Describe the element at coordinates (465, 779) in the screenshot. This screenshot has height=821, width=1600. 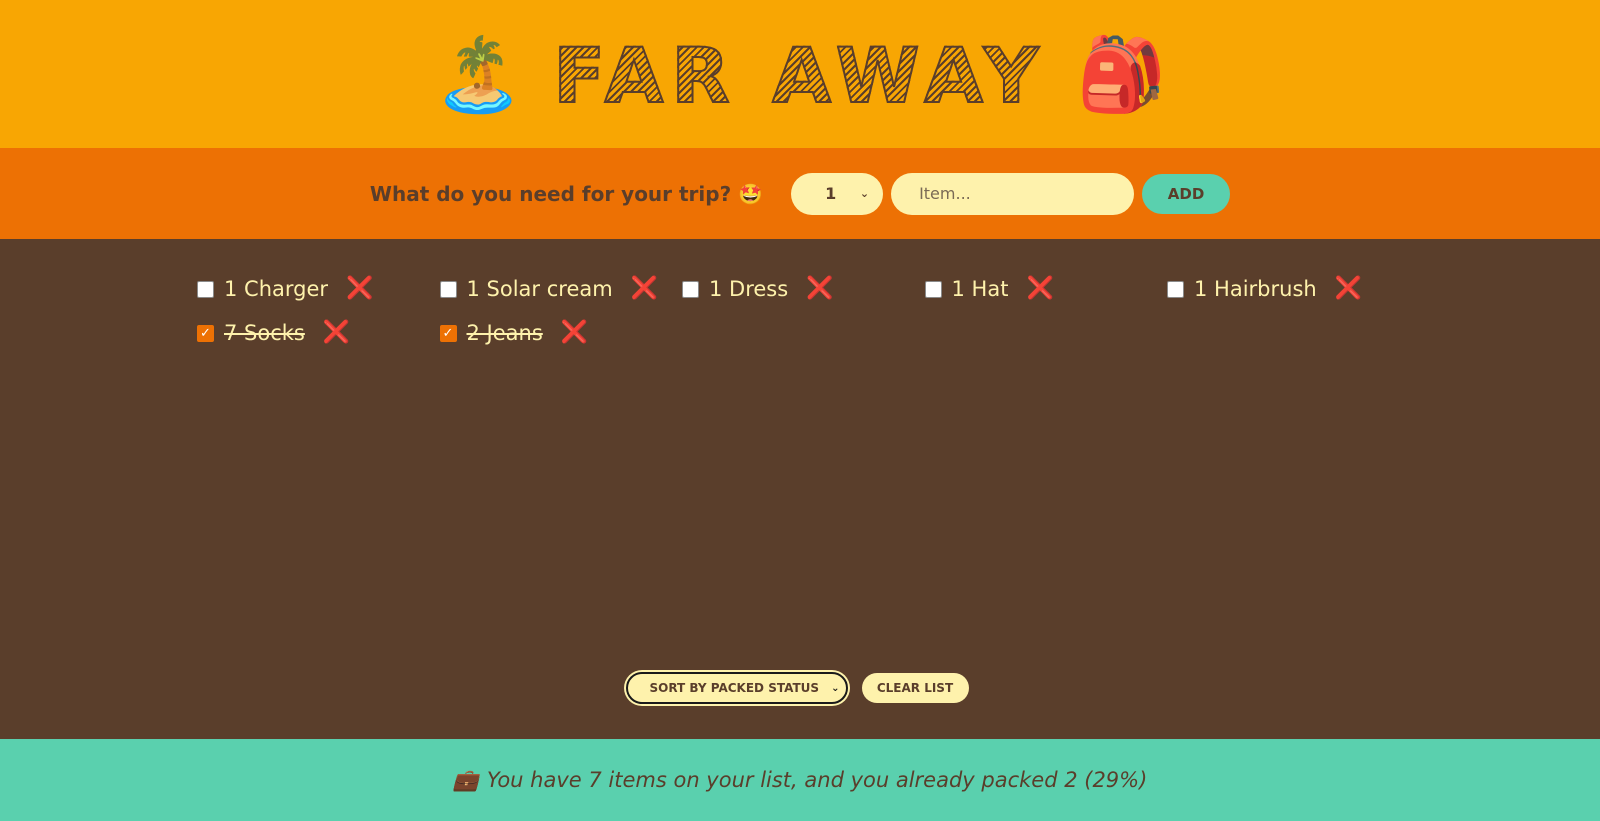
I see `briefcase-icon: 💼` at that location.